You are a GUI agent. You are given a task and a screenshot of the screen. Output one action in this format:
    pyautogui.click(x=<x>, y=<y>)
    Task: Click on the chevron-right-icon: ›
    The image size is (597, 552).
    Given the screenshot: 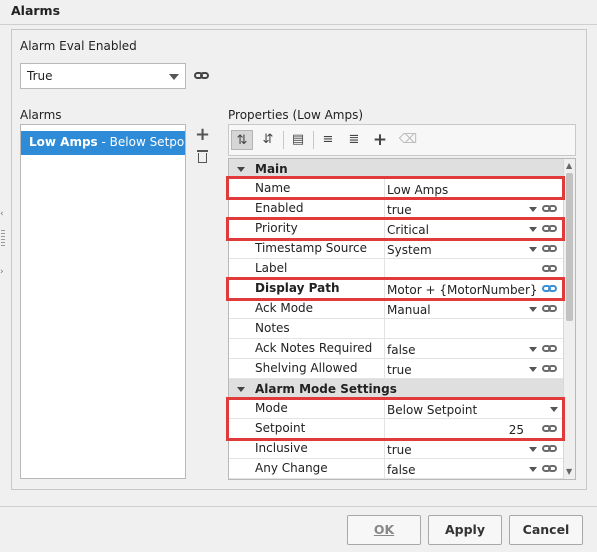 What is the action you would take?
    pyautogui.click(x=2, y=272)
    